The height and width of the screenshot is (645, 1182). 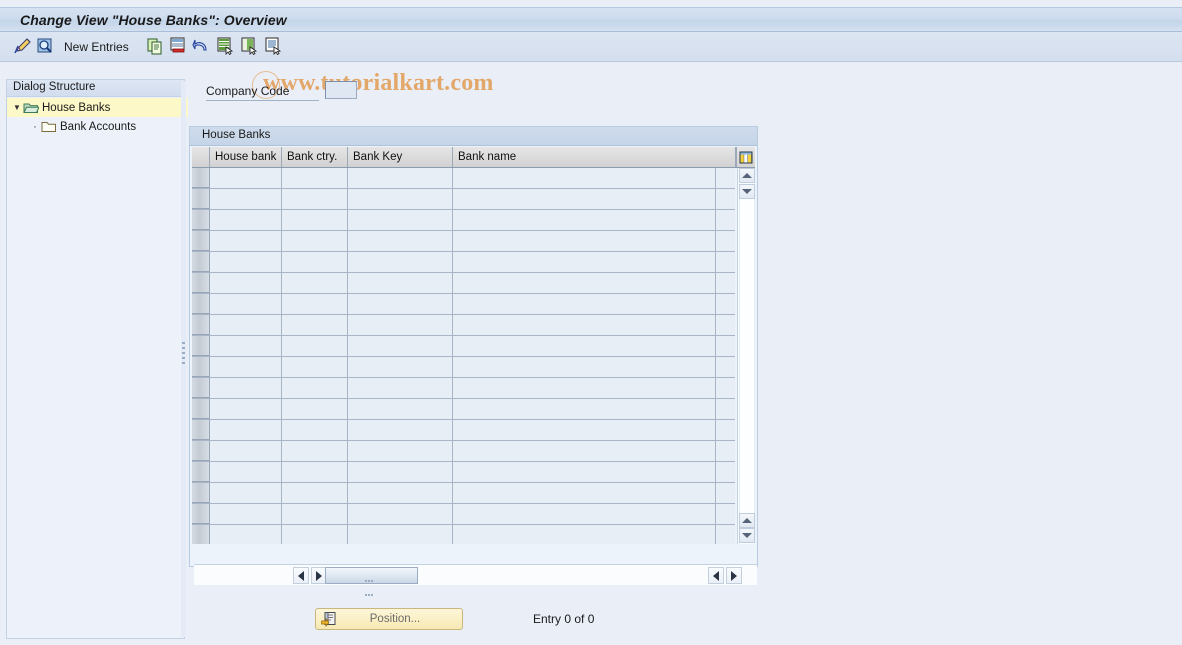 I want to click on vertical-scroll-track, so click(x=747, y=356).